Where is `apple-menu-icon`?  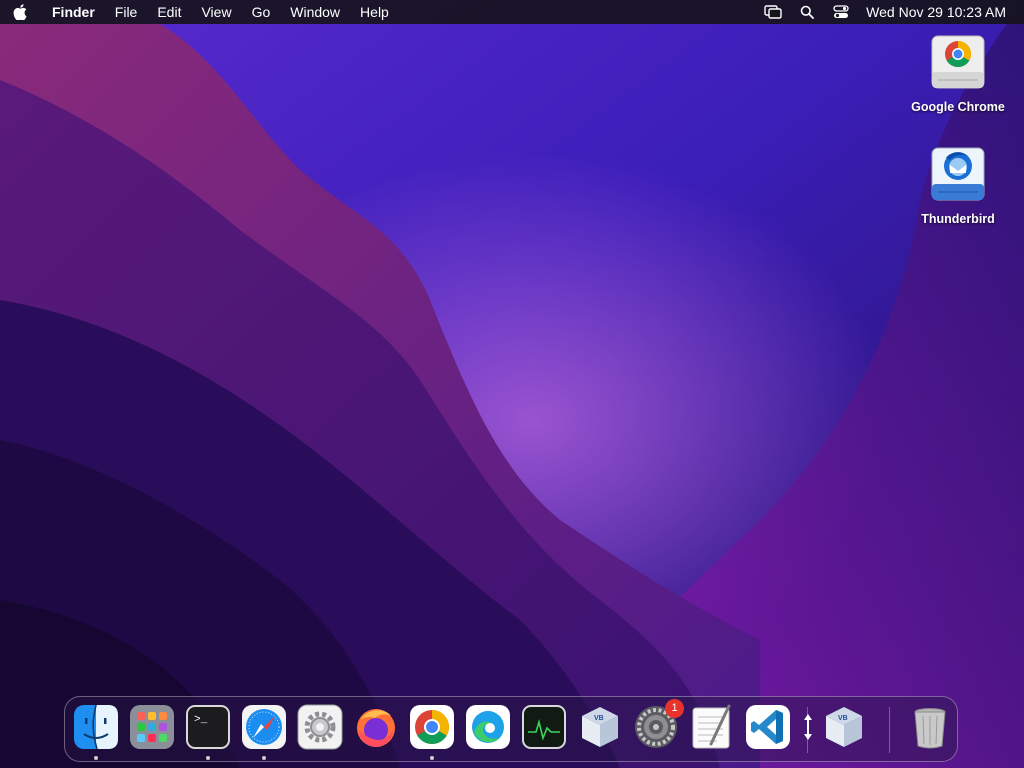
apple-menu-icon is located at coordinates (20, 12).